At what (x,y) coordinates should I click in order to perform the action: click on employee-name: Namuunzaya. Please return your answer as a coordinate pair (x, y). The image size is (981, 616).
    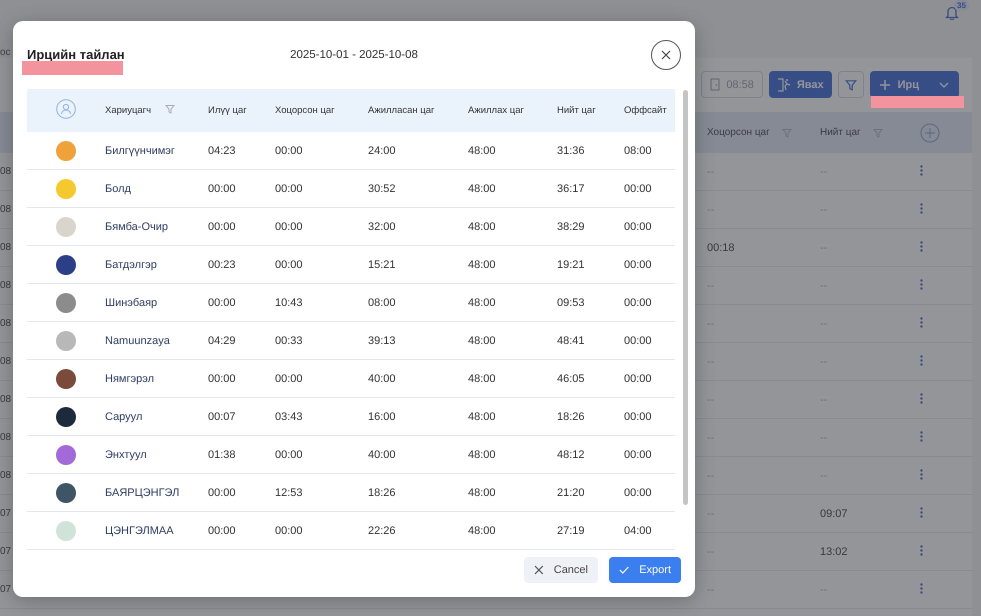
    Looking at the image, I should click on (138, 340).